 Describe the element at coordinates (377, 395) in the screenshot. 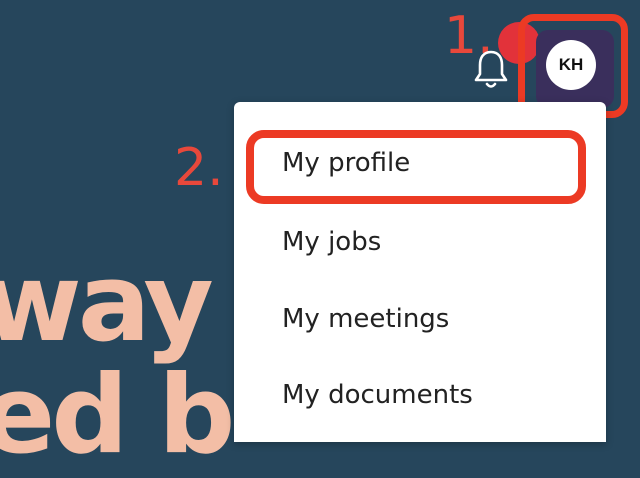

I see `menu-item-my-documents: My documents` at that location.